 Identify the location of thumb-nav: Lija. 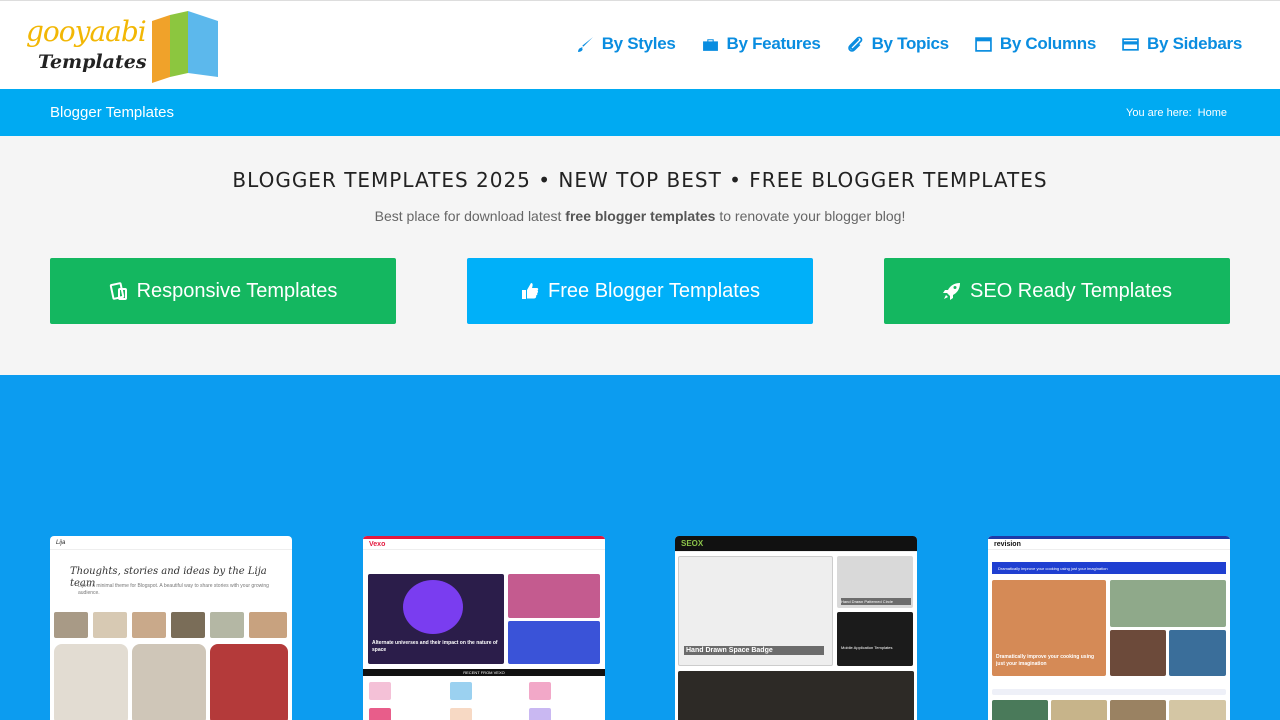
(171, 543).